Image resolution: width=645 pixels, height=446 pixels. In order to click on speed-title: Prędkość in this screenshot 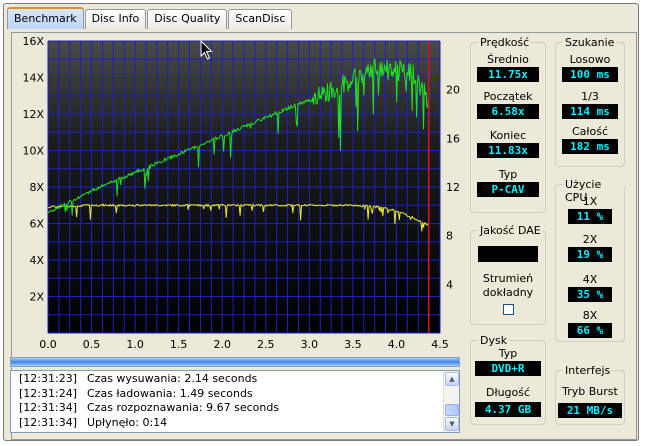, I will do `click(505, 42)`.